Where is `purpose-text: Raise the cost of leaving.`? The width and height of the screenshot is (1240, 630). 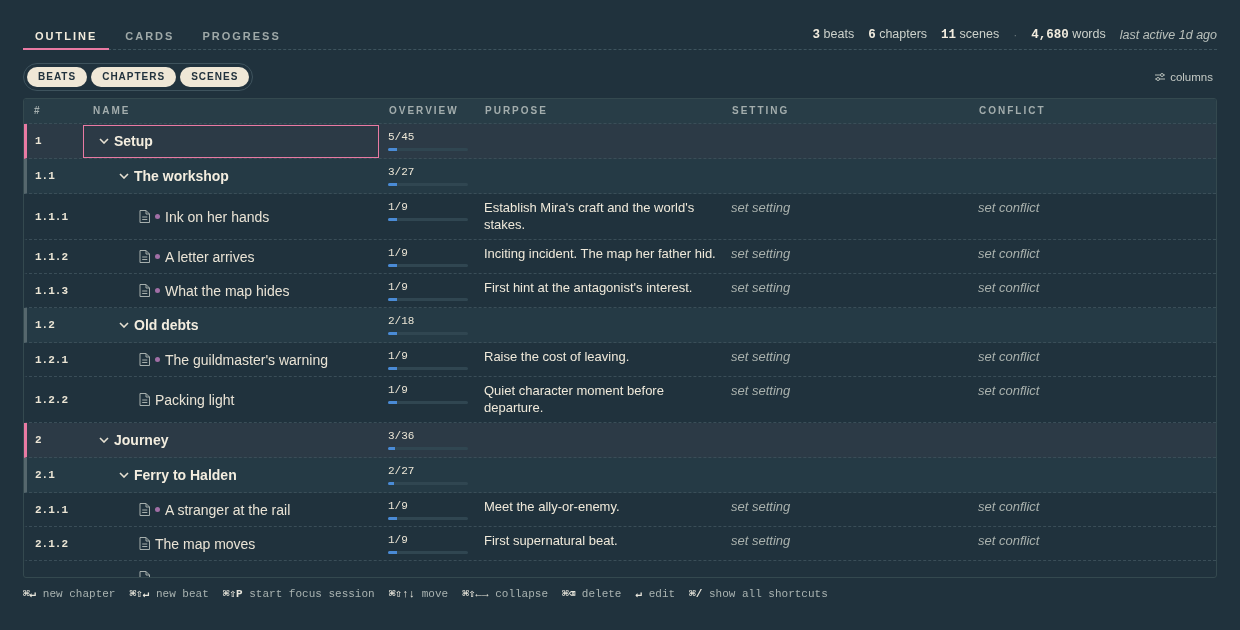
purpose-text: Raise the cost of leaving. is located at coordinates (557, 356).